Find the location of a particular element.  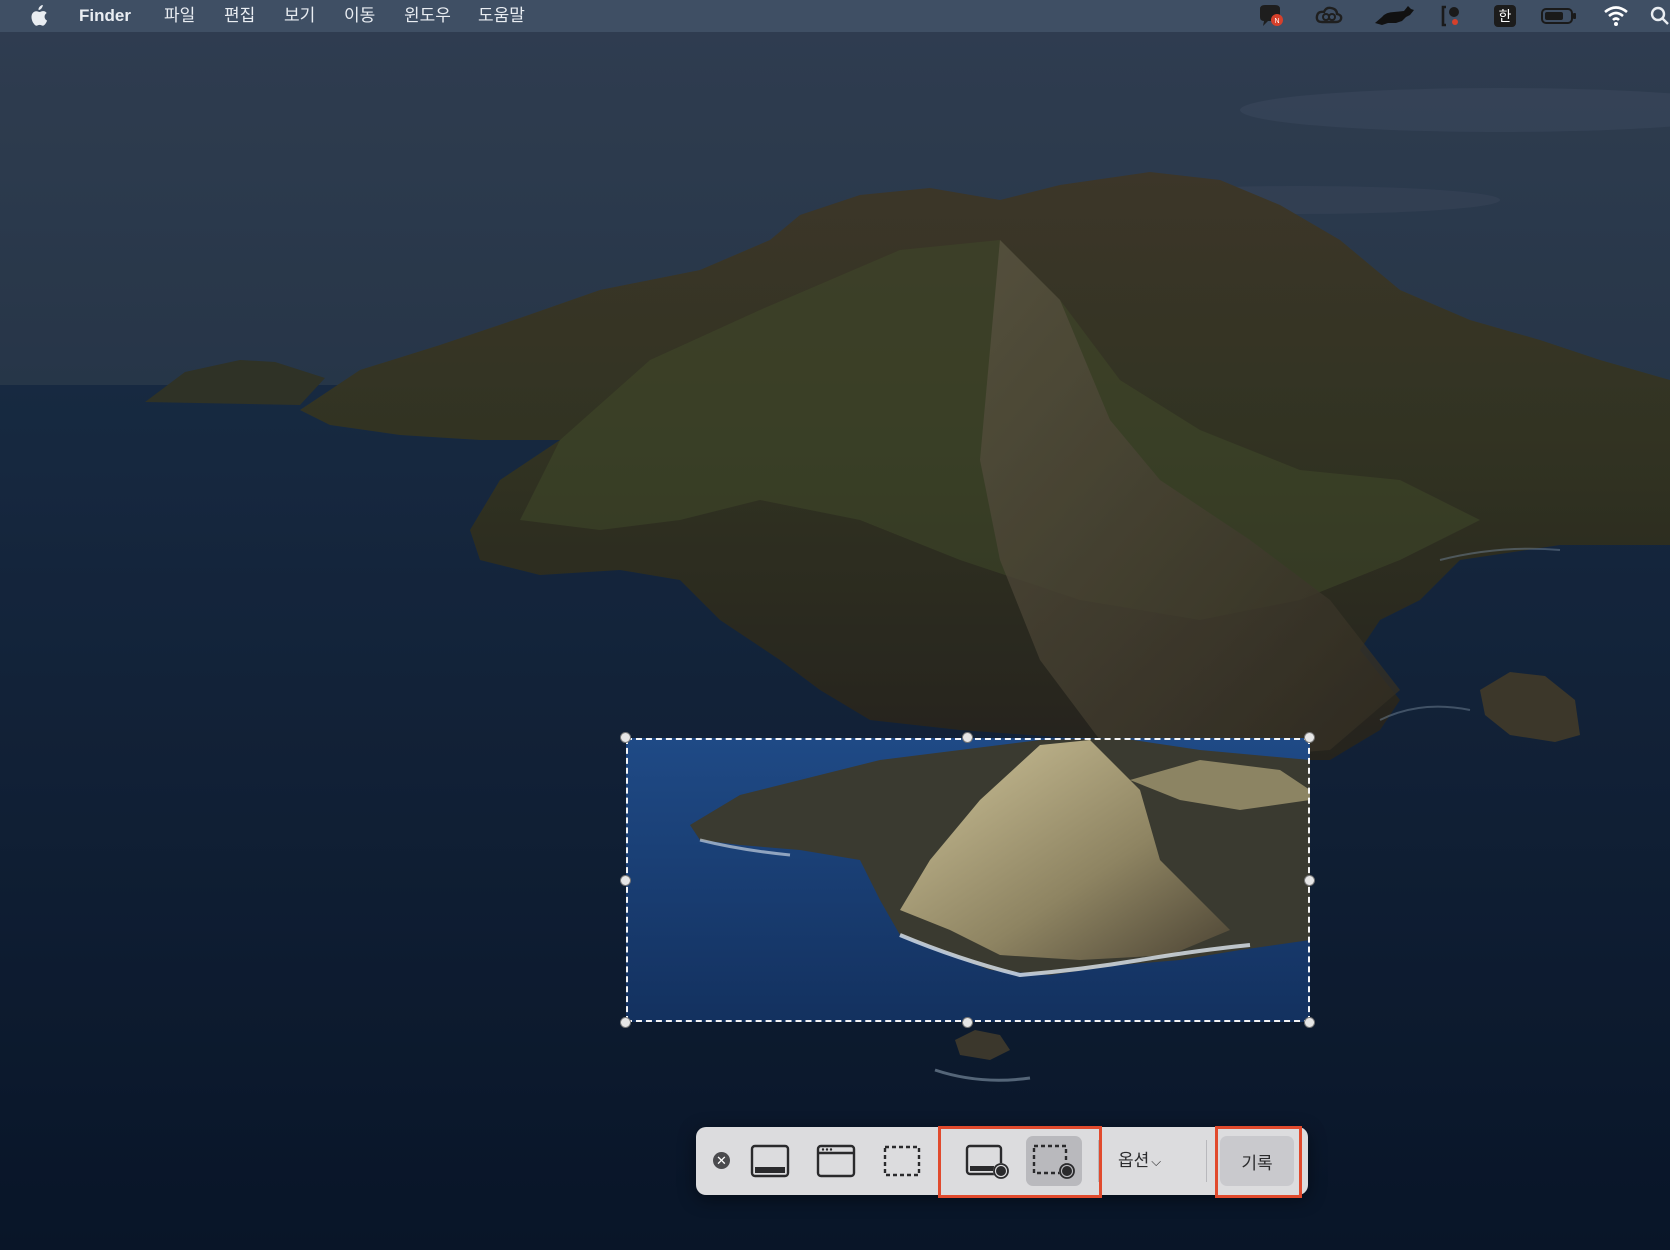

selection-handle-left is located at coordinates (625, 880).